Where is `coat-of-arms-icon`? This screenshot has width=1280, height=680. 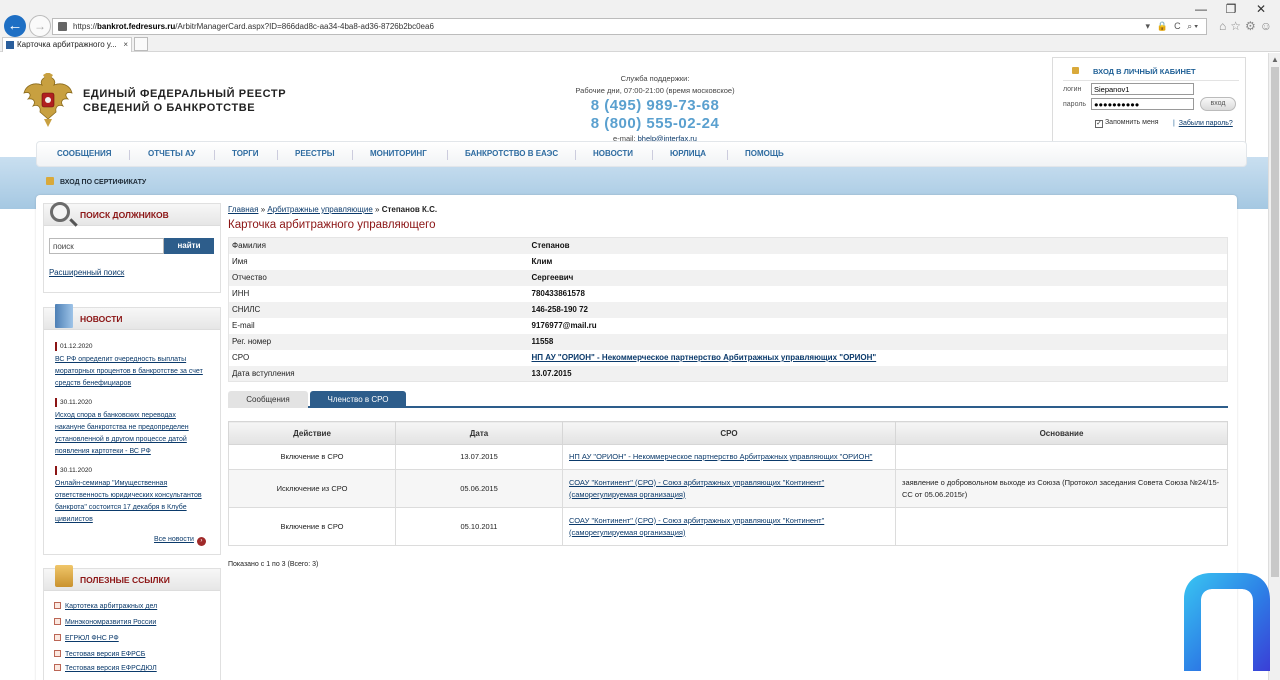
coat-of-arms-icon is located at coordinates (48, 100).